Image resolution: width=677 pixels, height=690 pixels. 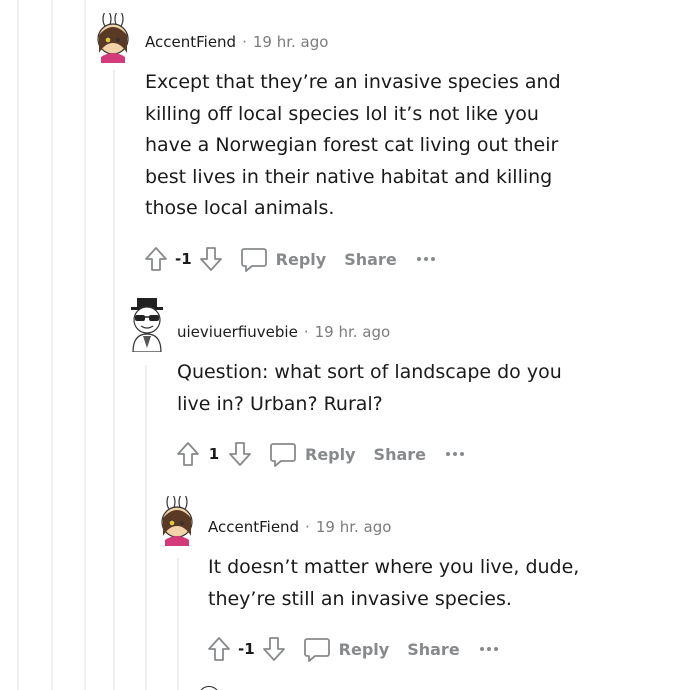 What do you see at coordinates (237, 332) in the screenshot?
I see `author-name: uieviuerfiuvebie` at bounding box center [237, 332].